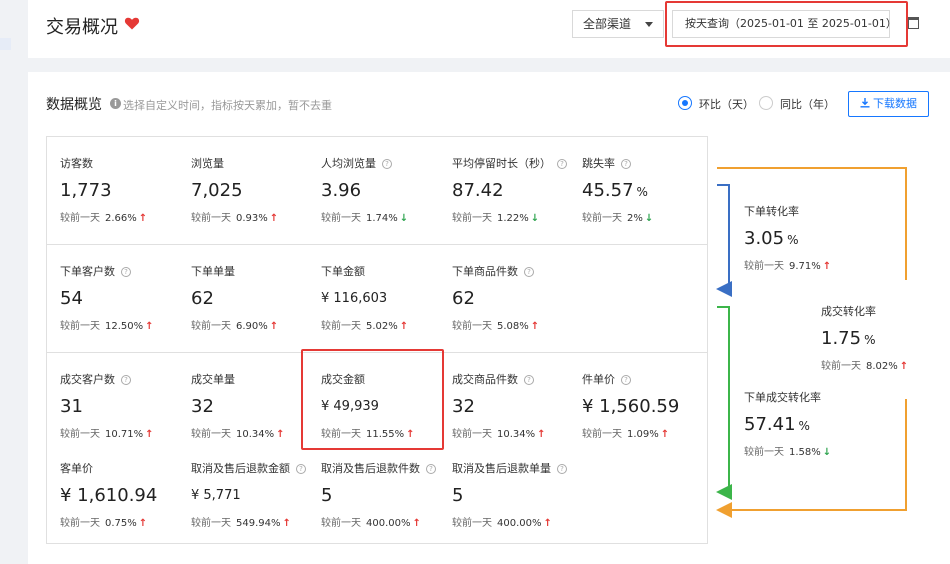 This screenshot has width=950, height=564. What do you see at coordinates (882, 366) in the screenshot?
I see `compare-percent: 8.02%` at bounding box center [882, 366].